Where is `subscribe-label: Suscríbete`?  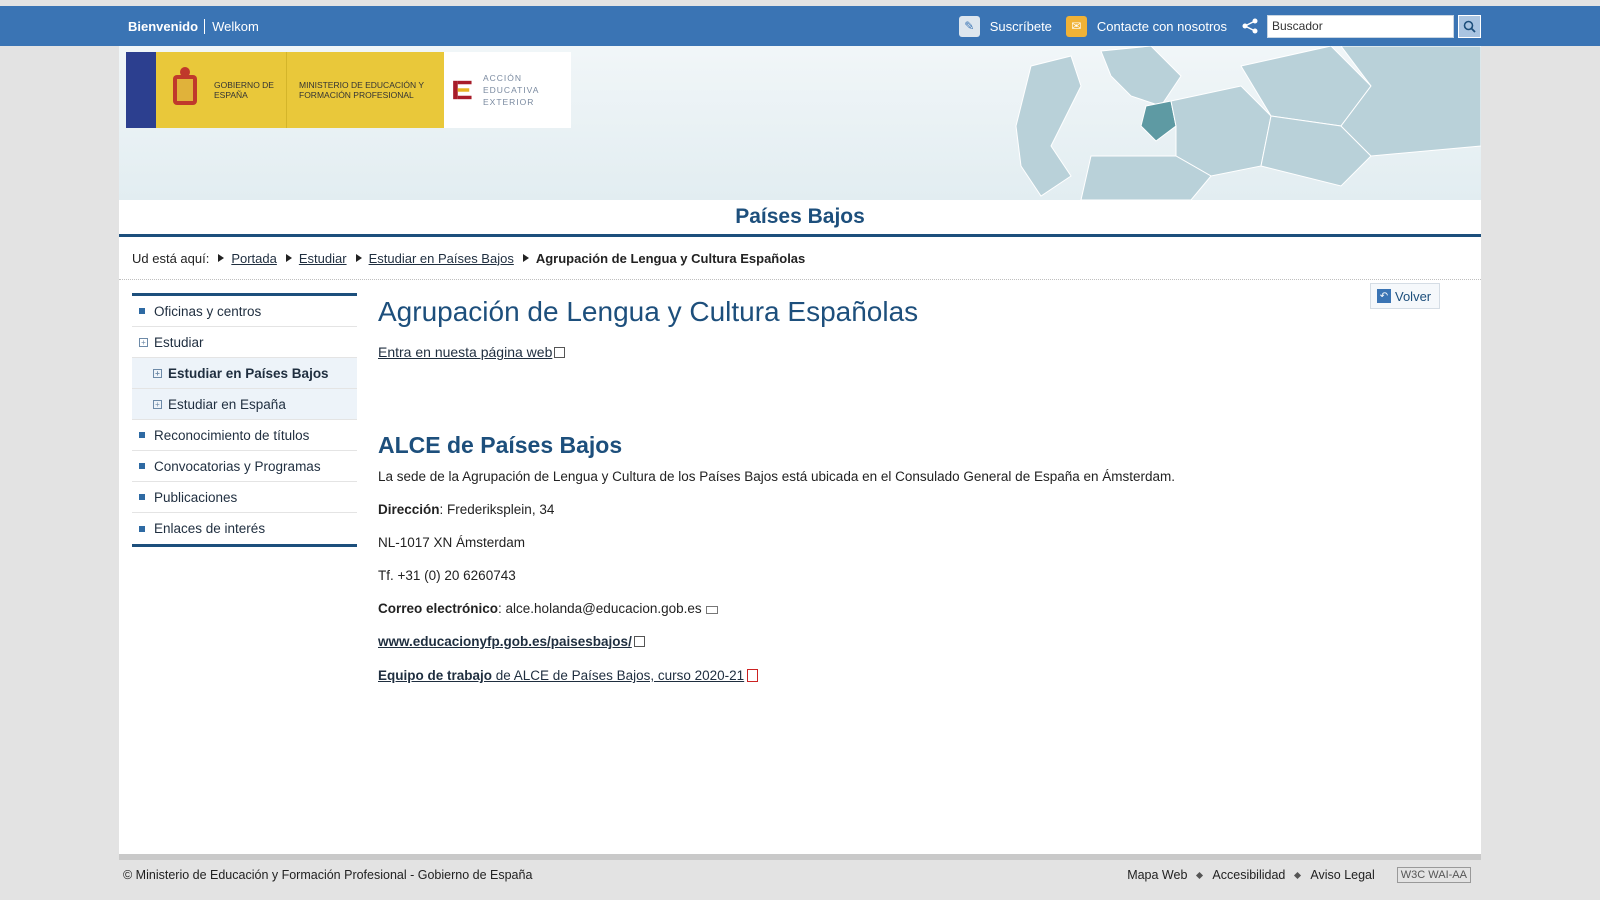 subscribe-label: Suscríbete is located at coordinates (1020, 26).